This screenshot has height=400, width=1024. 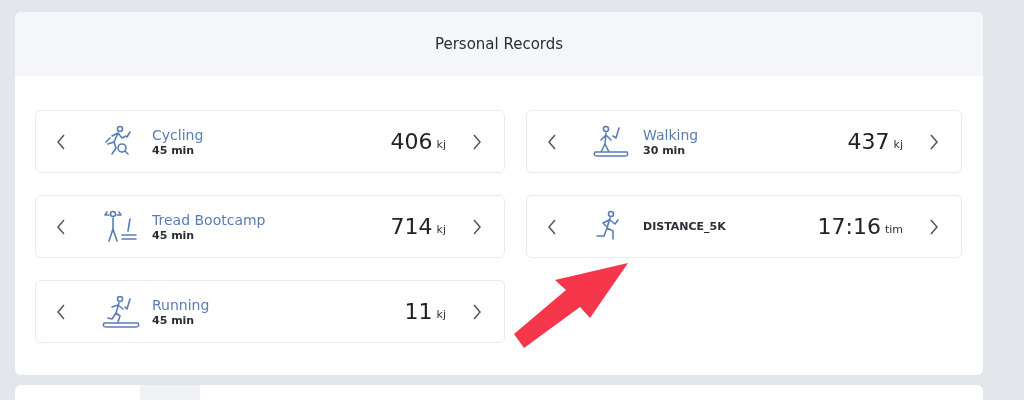 What do you see at coordinates (178, 134) in the screenshot?
I see `record-name: Cycling` at bounding box center [178, 134].